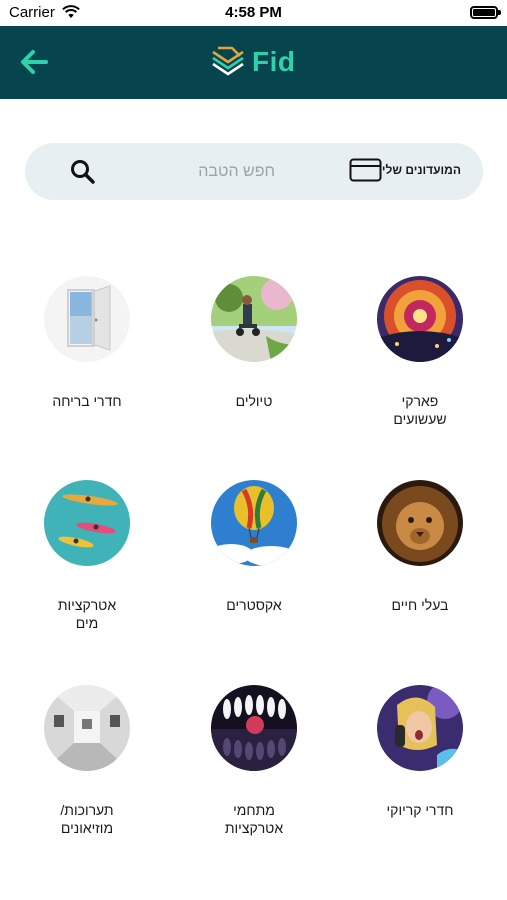  I want to click on category-label: חדרי בריחה, so click(87, 401).